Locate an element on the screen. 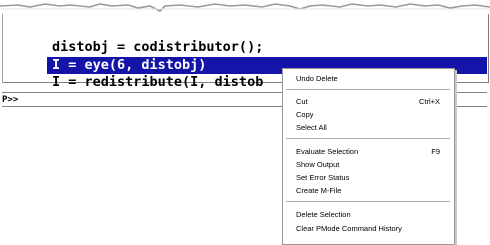 The height and width of the screenshot is (245, 490). menu-item-copy: Copy is located at coordinates (305, 114).